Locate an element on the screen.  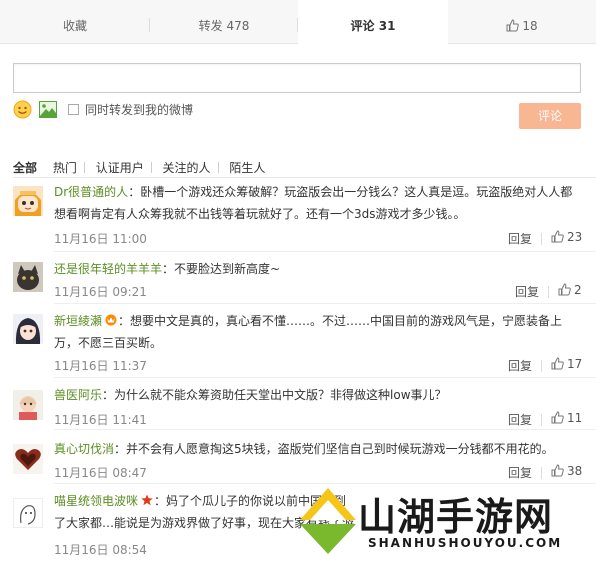
comment-item: 还是很年轻的羊羊羊：不要脸达到新高度~ 11月16日 09:21 回复 2 is located at coordinates (298, 278).